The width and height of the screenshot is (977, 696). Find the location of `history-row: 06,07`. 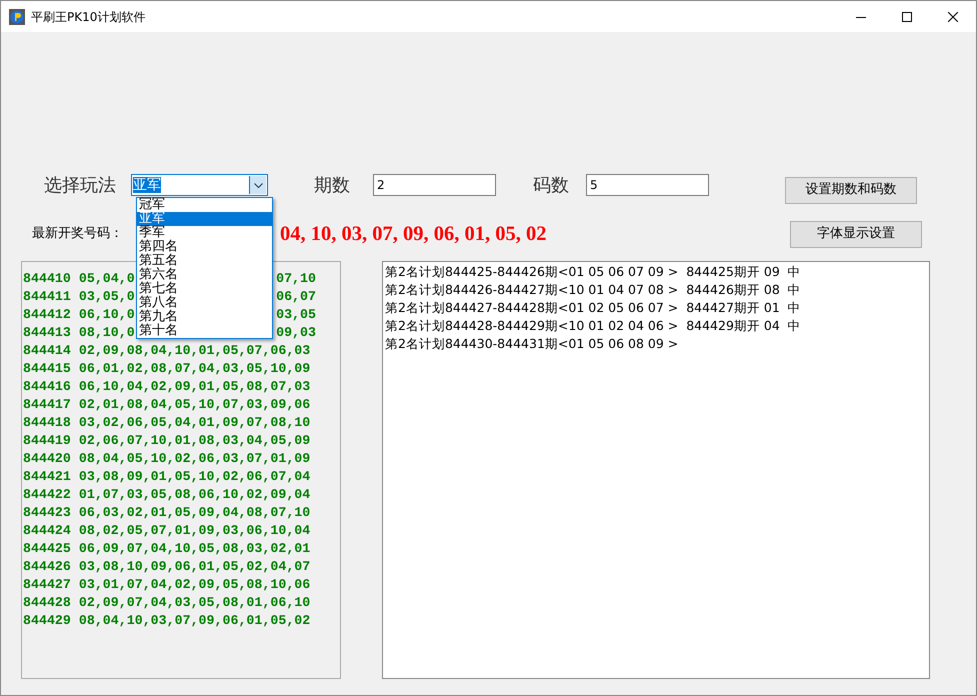

history-row: 06,07 is located at coordinates (296, 297).